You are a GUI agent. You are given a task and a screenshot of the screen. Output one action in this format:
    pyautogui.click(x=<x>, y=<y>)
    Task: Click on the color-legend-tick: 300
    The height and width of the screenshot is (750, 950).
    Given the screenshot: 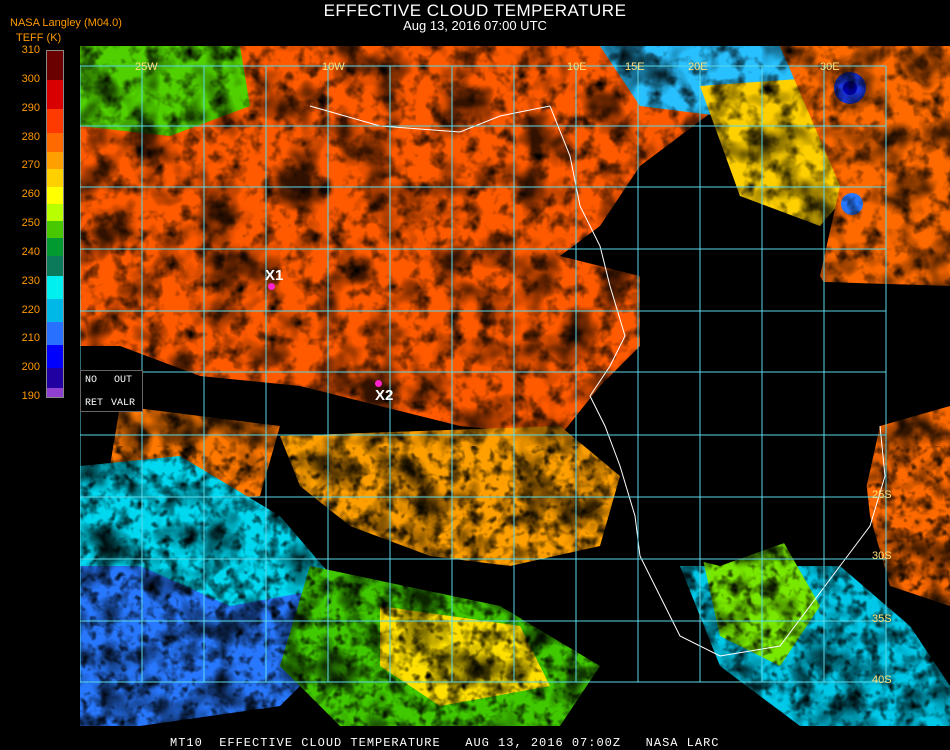 What is the action you would take?
    pyautogui.click(x=30, y=78)
    